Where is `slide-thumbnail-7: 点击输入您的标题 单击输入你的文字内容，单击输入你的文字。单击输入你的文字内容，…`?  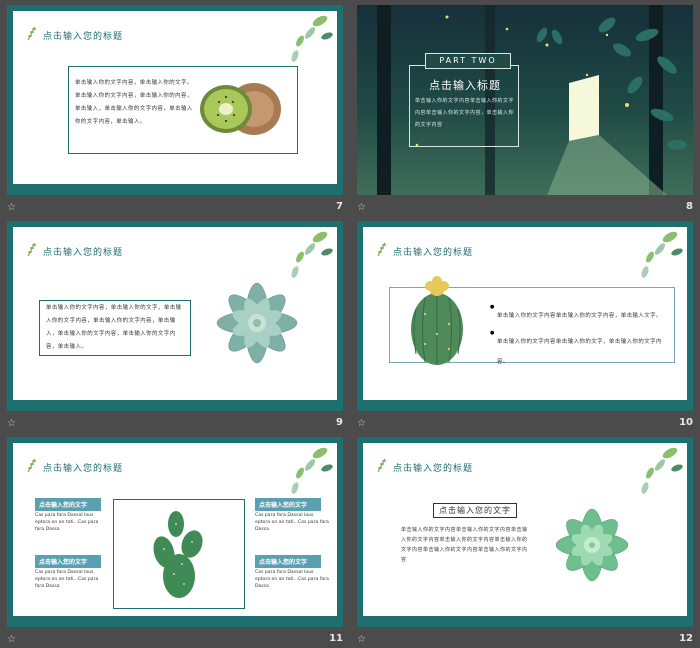
slide-thumbnail-7: 点击输入您的标题 单击输入你的文字内容，单击输入你的文字。单击输入你的文字内容，… is located at coordinates (175, 100).